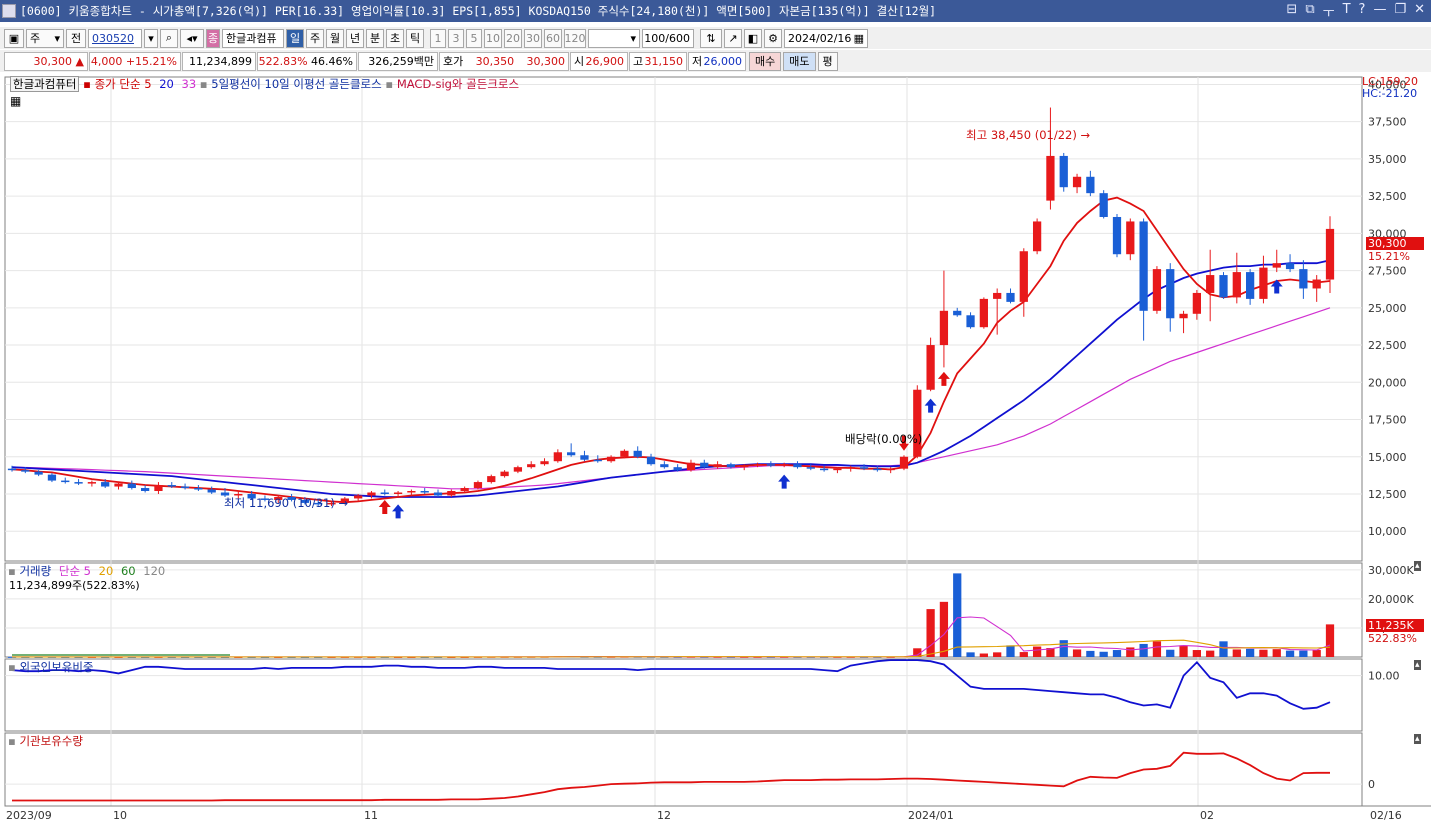 Image resolution: width=1431 pixels, height=823 pixels. Describe the element at coordinates (765, 61) in the screenshot. I see `buy-button: 매수` at that location.